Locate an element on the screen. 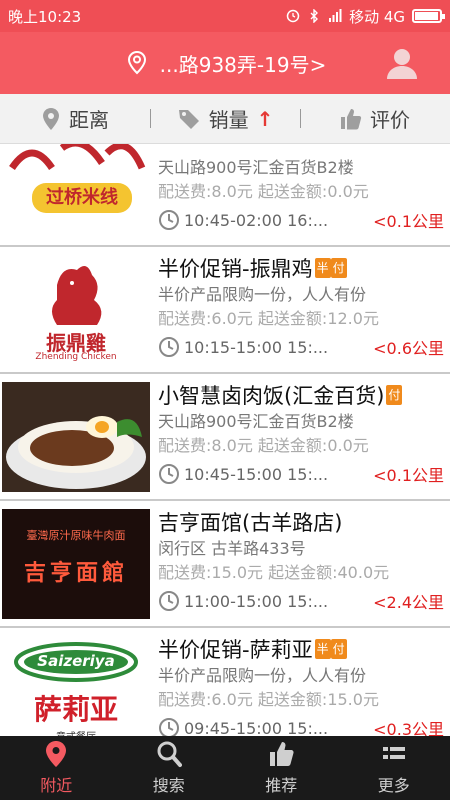  restaurant-thumbnail is located at coordinates (76, 437).